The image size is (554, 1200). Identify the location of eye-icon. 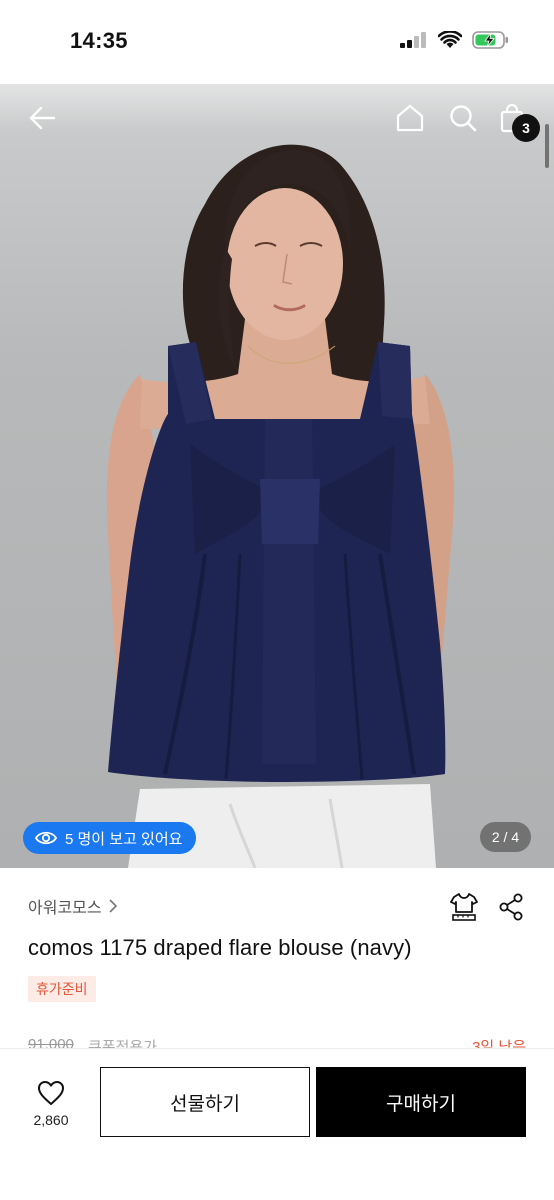
(46, 838).